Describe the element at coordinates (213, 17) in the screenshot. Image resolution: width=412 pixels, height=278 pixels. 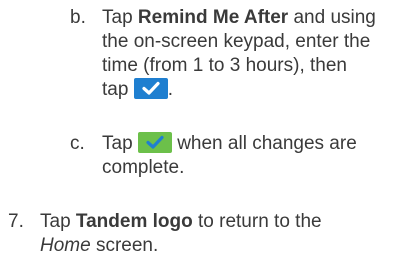
I see `remind-me-after-label: Remind Me After` at that location.